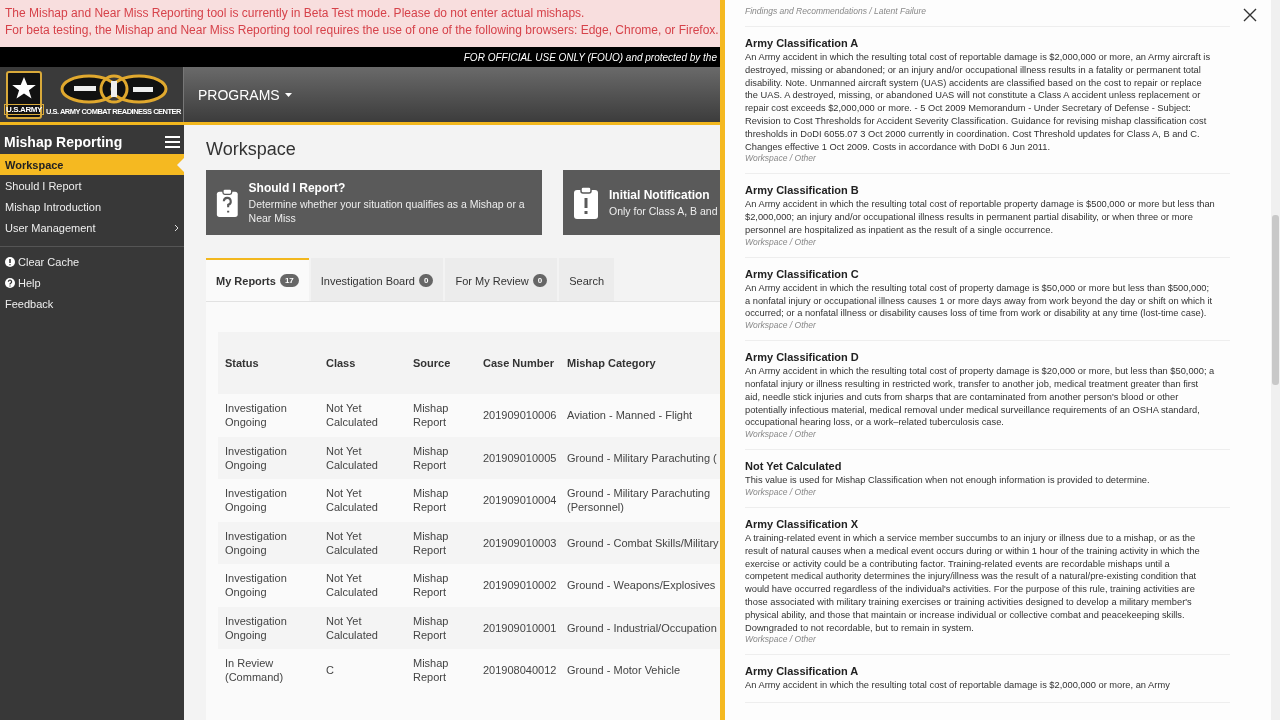 The width and height of the screenshot is (1280, 720). I want to click on entry-definition: An Army accident in which the resulting total cost of reportable damage is $2,000,000 or more, an Army, so click(958, 686).